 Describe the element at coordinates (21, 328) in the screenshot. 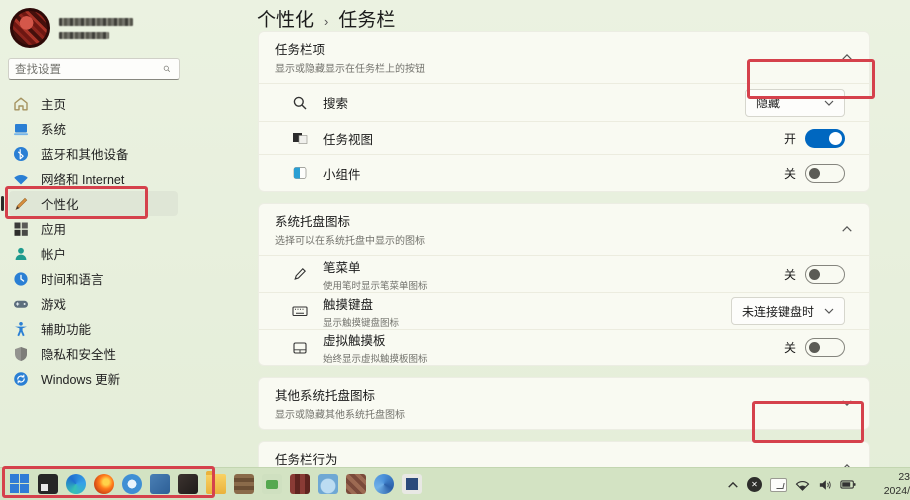

I see `accessibility-icon` at that location.